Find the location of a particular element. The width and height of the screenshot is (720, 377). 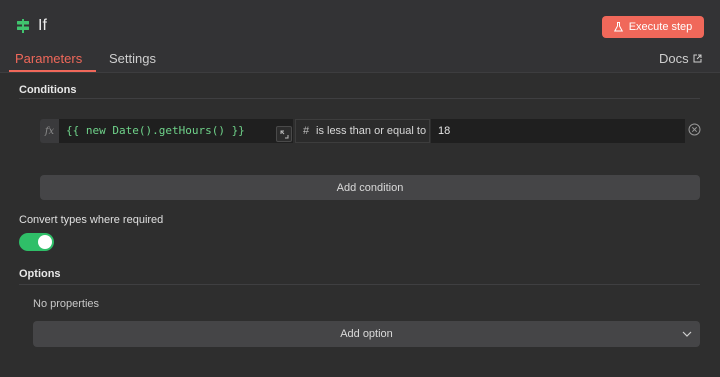

conditions-heading: Conditions is located at coordinates (48, 90).